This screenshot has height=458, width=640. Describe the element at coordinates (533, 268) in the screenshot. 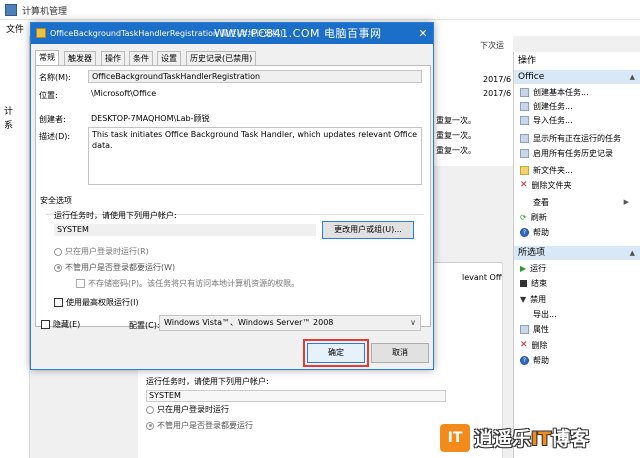

I see `action-run: ▶ 运行` at that location.